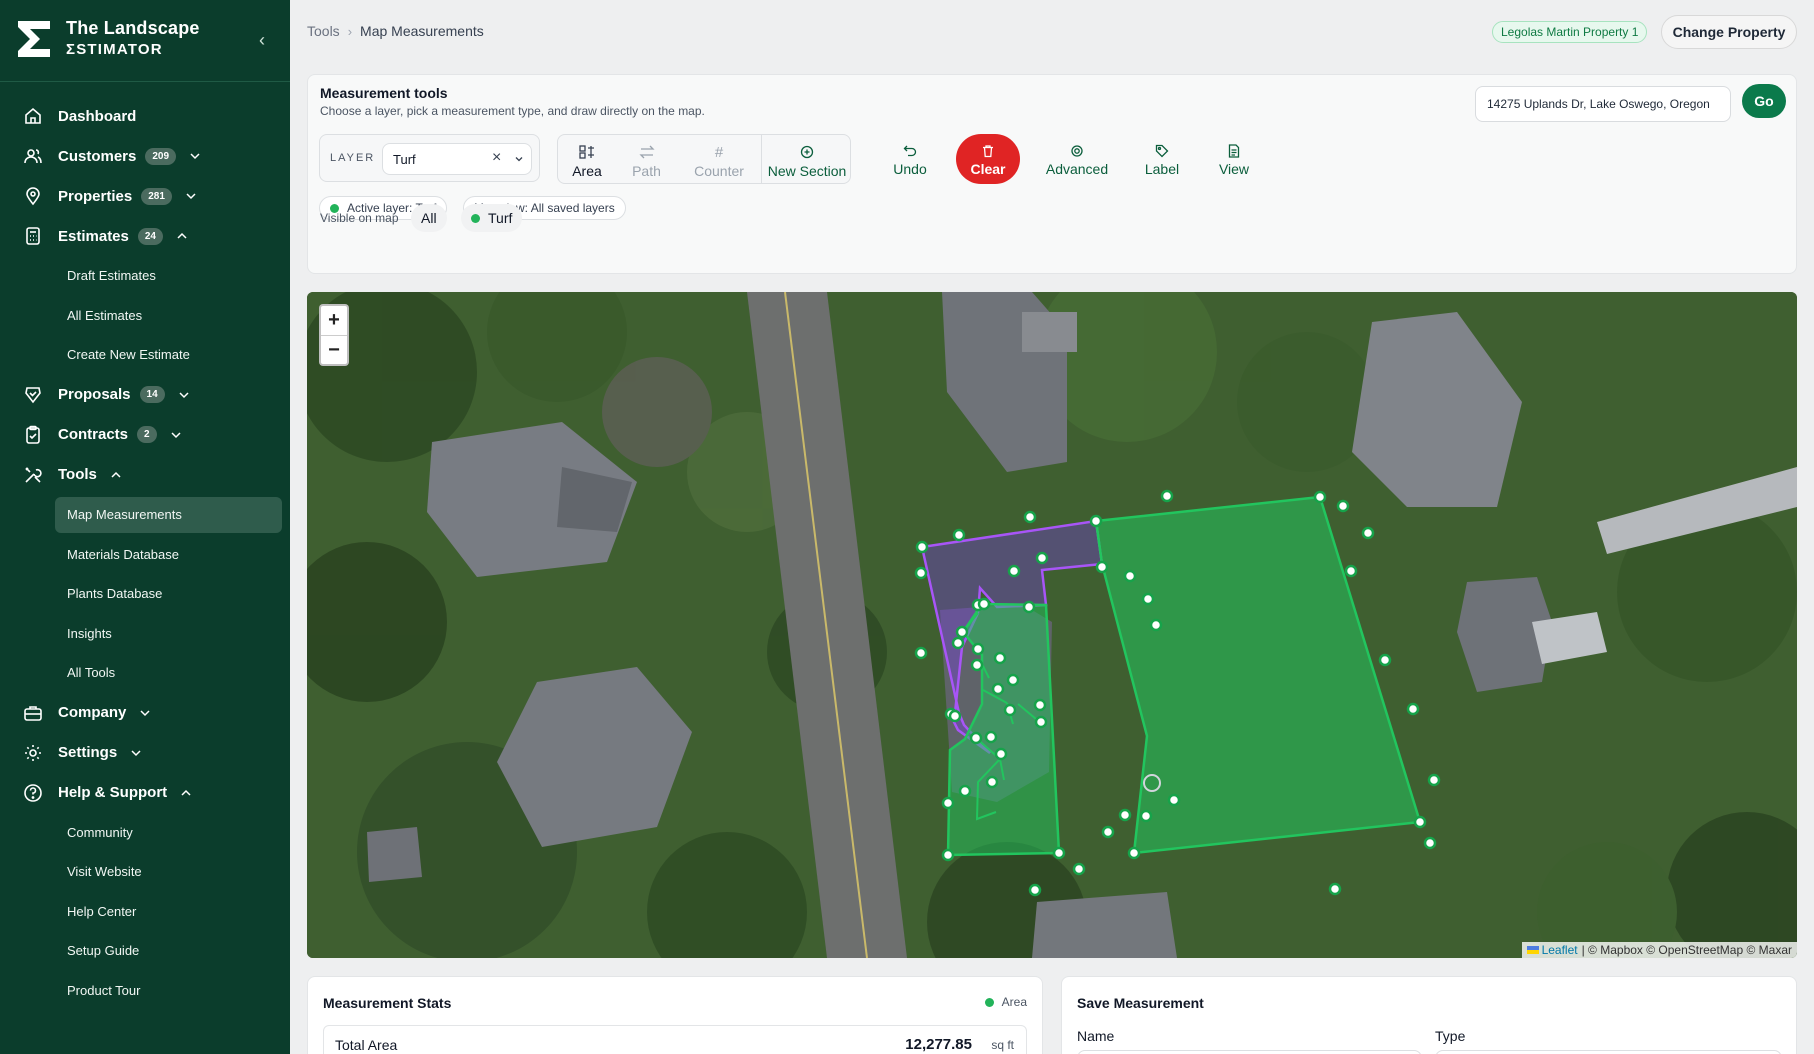 This screenshot has height=1054, width=1814. I want to click on layer-label: LAYER, so click(353, 158).